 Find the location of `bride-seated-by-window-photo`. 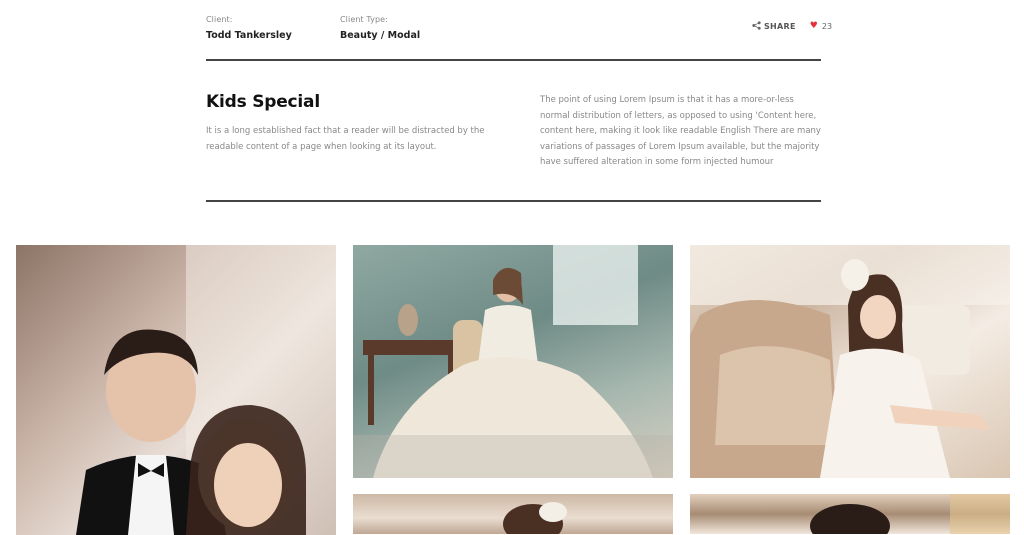

bride-seated-by-window-photo is located at coordinates (513, 361).